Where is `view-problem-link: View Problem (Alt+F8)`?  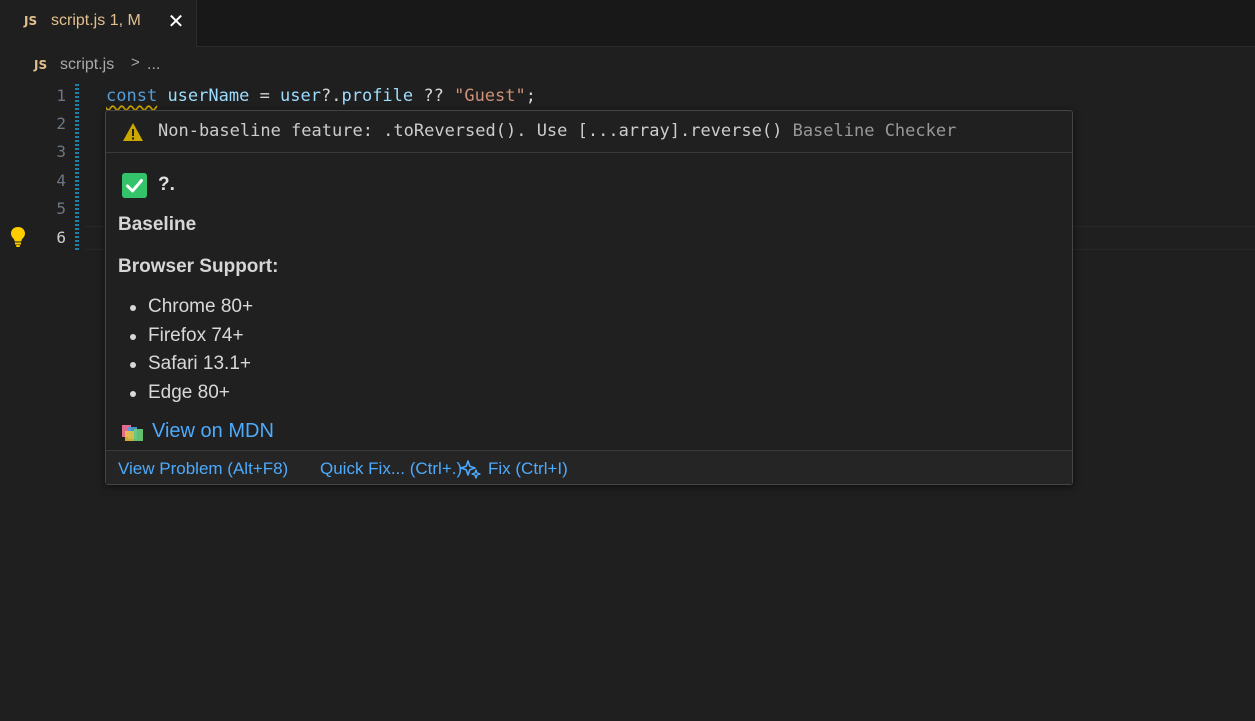 view-problem-link: View Problem (Alt+F8) is located at coordinates (203, 469).